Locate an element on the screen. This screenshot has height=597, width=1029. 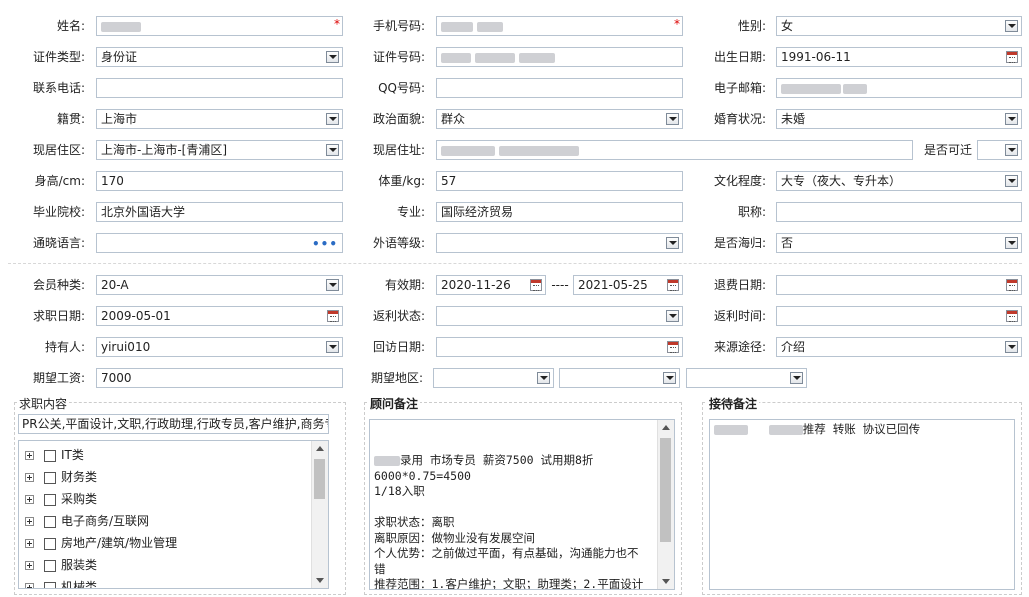
id-number-input is located at coordinates (559, 57).